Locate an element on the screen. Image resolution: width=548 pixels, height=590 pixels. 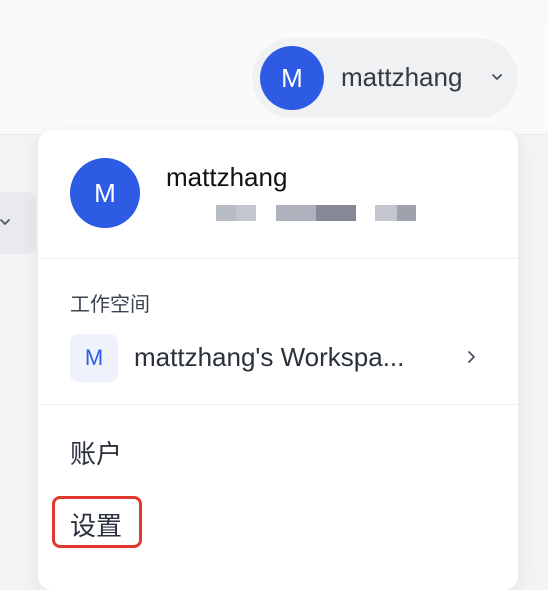
user-menu-button: M mattzhang is located at coordinates (385, 78).